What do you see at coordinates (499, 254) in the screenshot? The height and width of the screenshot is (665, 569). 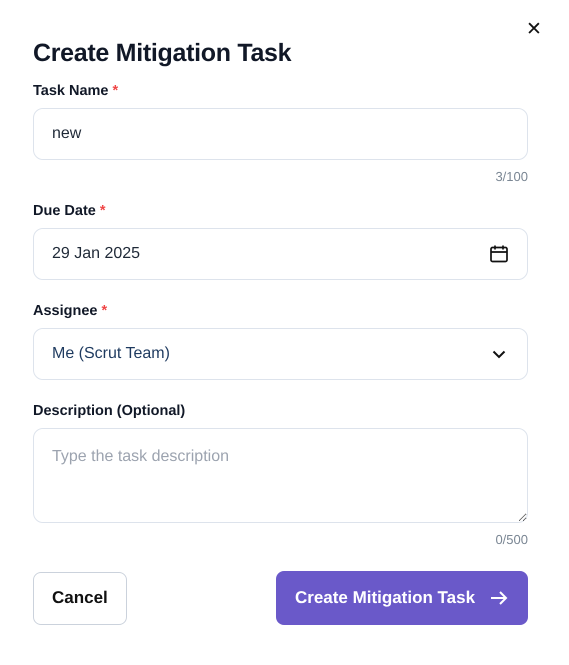 I see `calendar-icon` at bounding box center [499, 254].